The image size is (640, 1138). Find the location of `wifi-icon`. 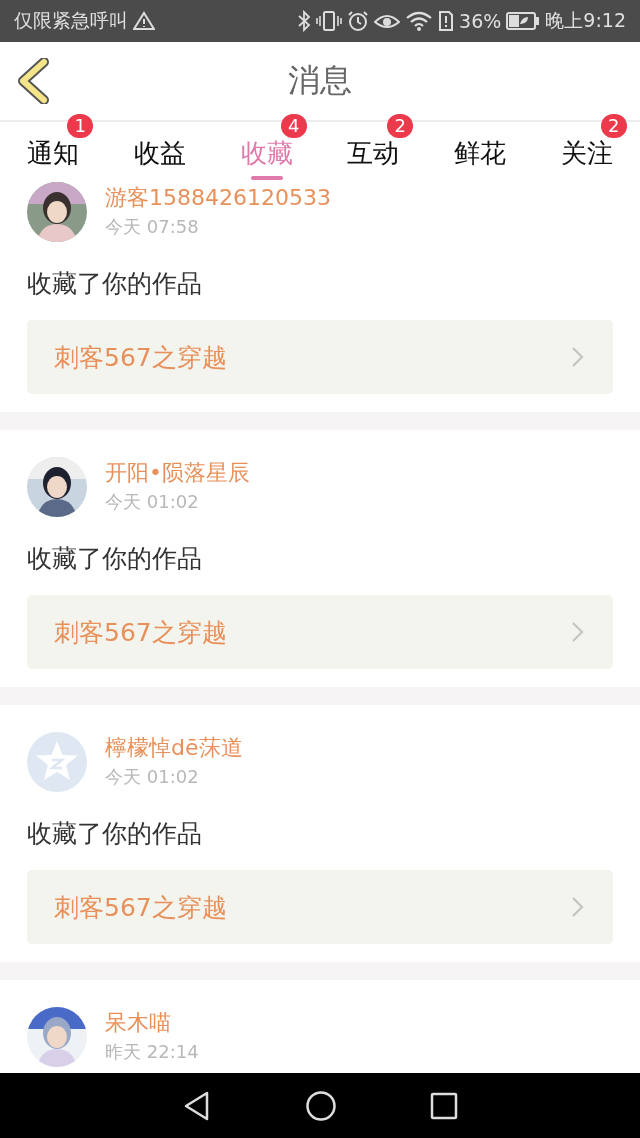

wifi-icon is located at coordinates (419, 21).